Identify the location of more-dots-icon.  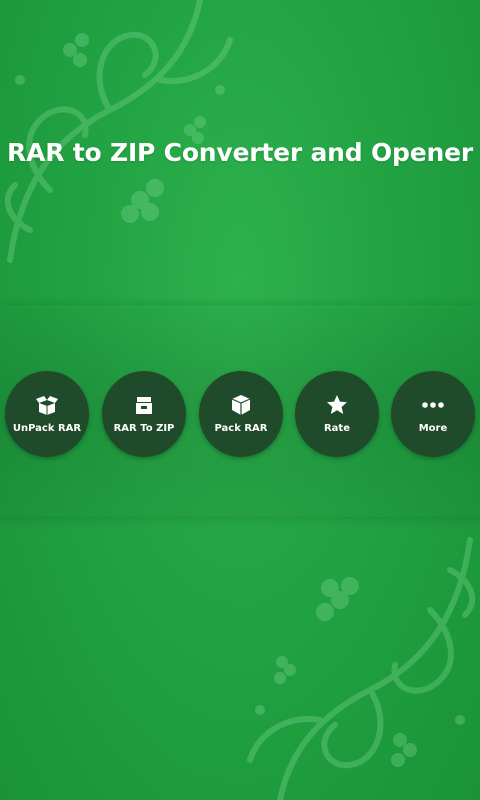
(433, 405).